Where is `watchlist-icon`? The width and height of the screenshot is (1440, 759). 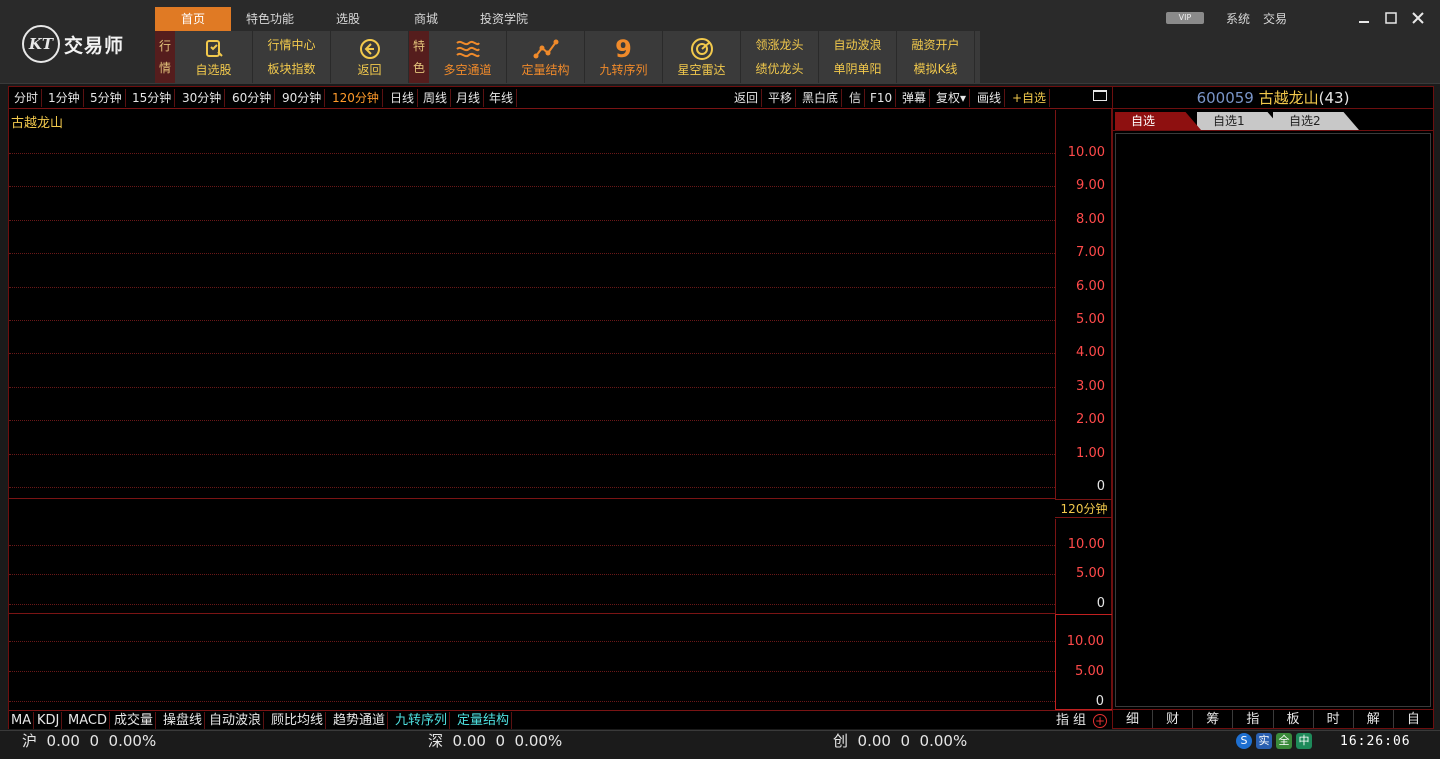 watchlist-icon is located at coordinates (214, 49).